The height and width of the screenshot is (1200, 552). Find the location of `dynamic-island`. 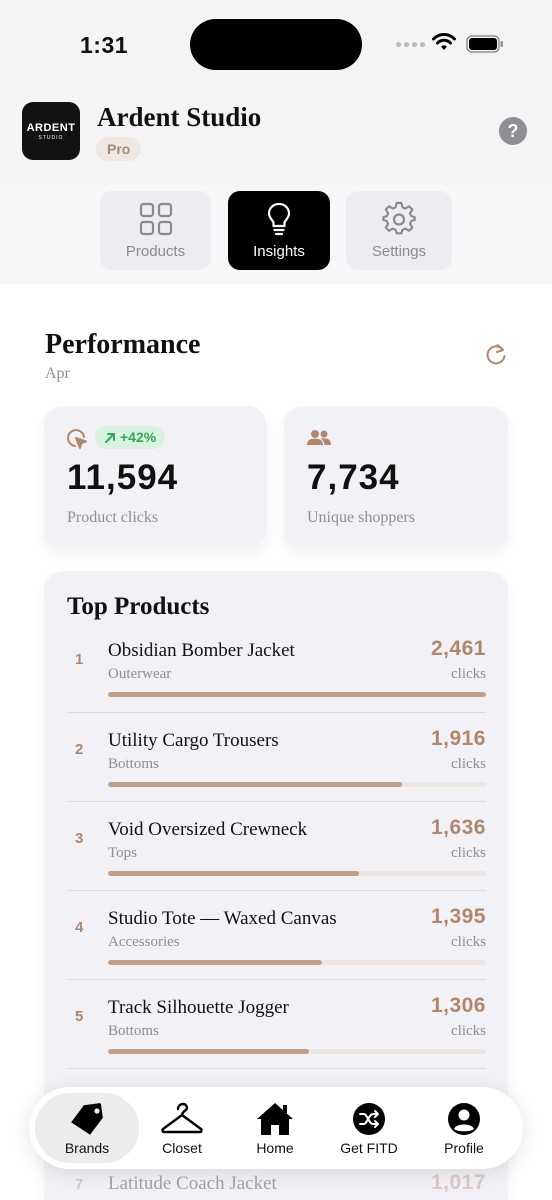

dynamic-island is located at coordinates (276, 44).